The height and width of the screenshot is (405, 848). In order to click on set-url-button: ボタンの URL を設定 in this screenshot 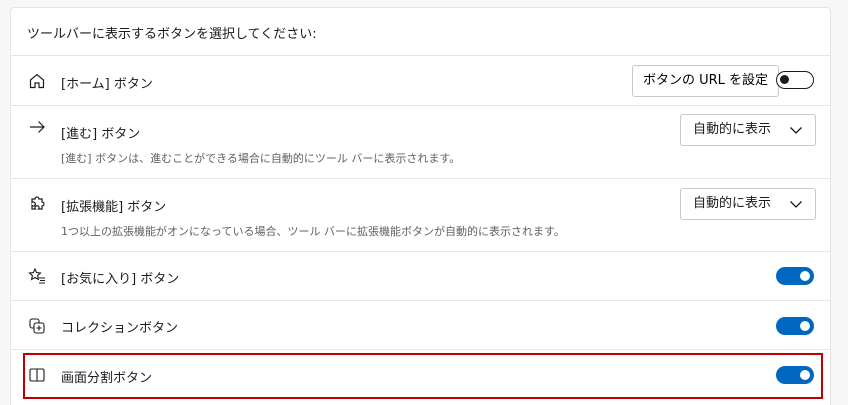, I will do `click(706, 81)`.